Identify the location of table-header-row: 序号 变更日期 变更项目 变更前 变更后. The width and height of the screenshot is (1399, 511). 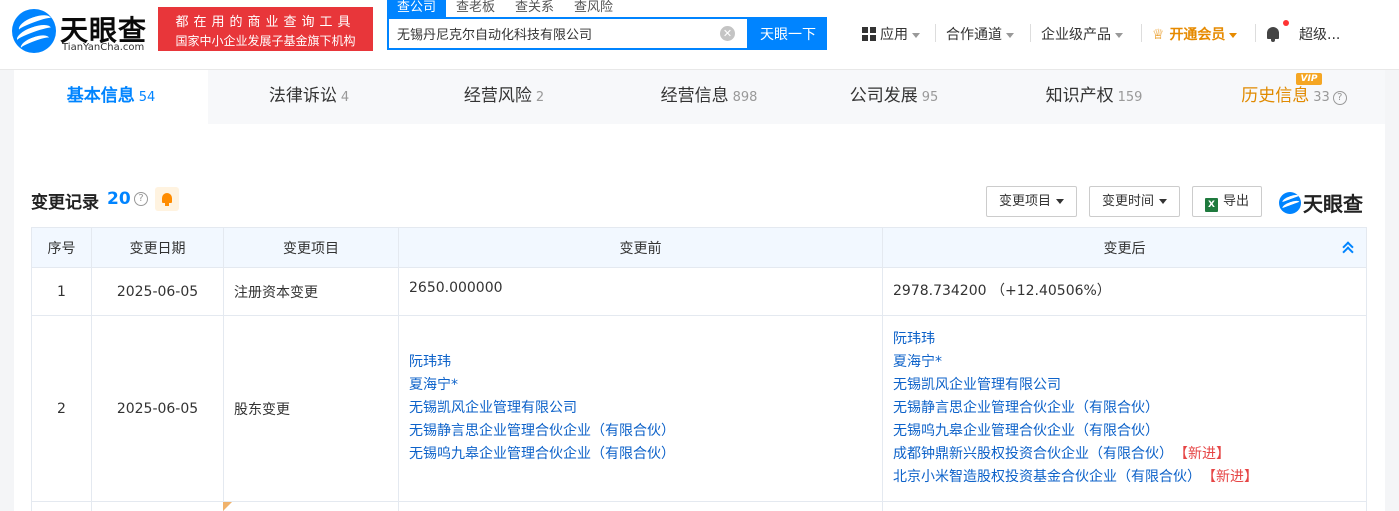
(699, 247).